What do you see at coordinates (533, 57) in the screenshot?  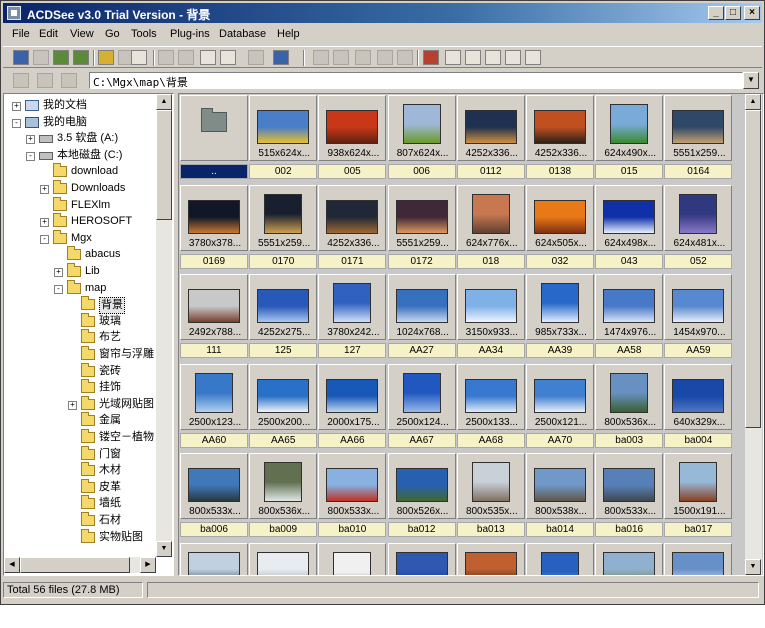 I see `small-icons-icon` at bounding box center [533, 57].